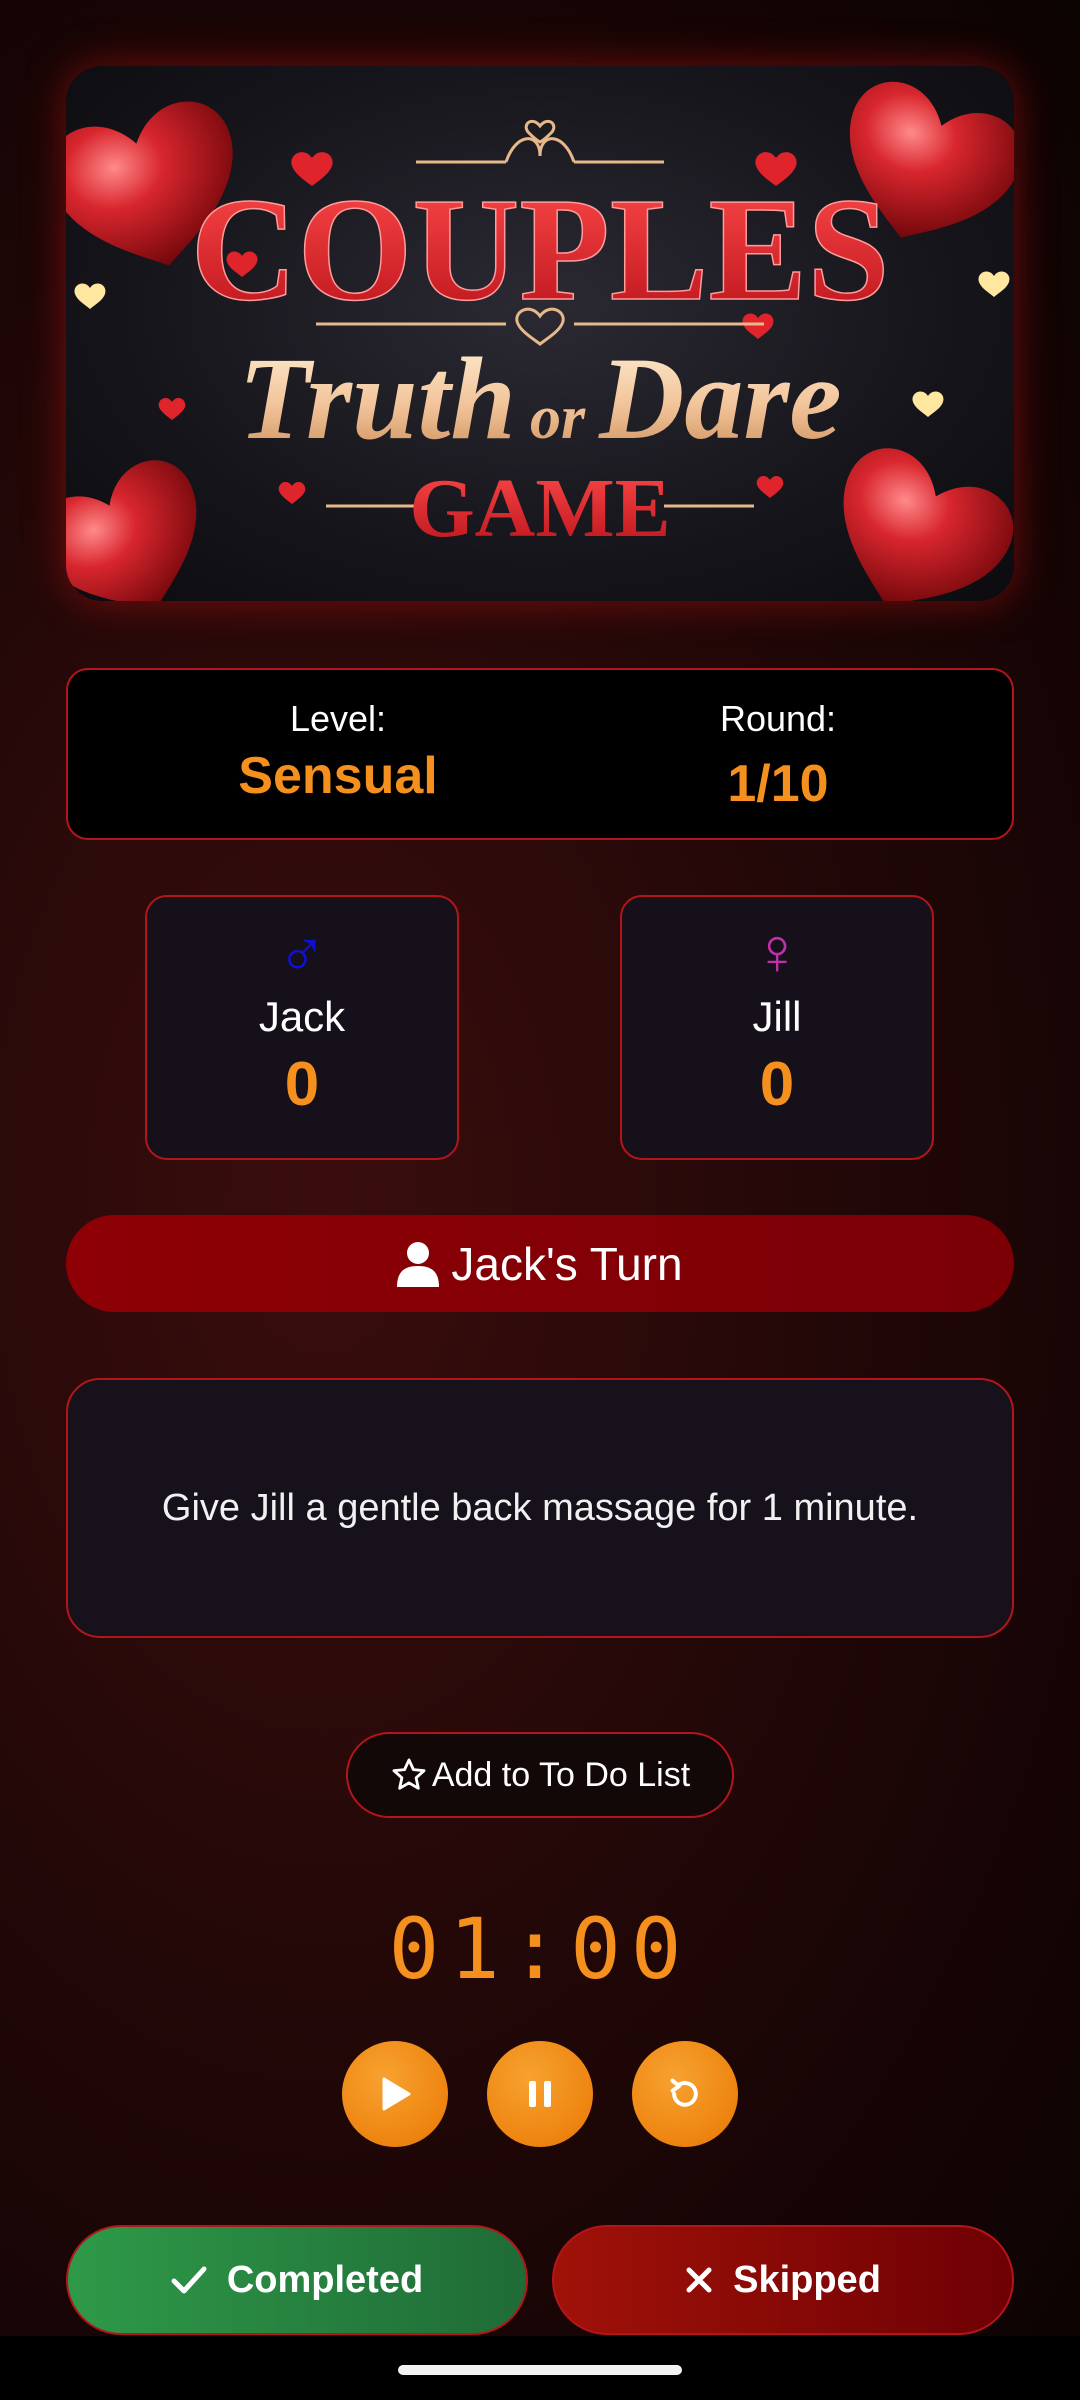 This screenshot has width=1080, height=2400. I want to click on round-value: 1/10, so click(778, 784).